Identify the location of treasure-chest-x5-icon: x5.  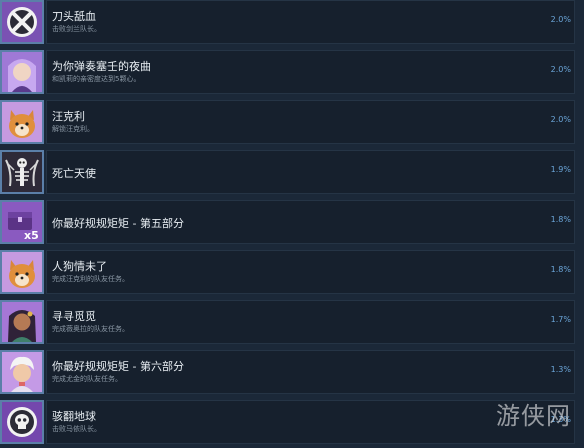
(22, 222).